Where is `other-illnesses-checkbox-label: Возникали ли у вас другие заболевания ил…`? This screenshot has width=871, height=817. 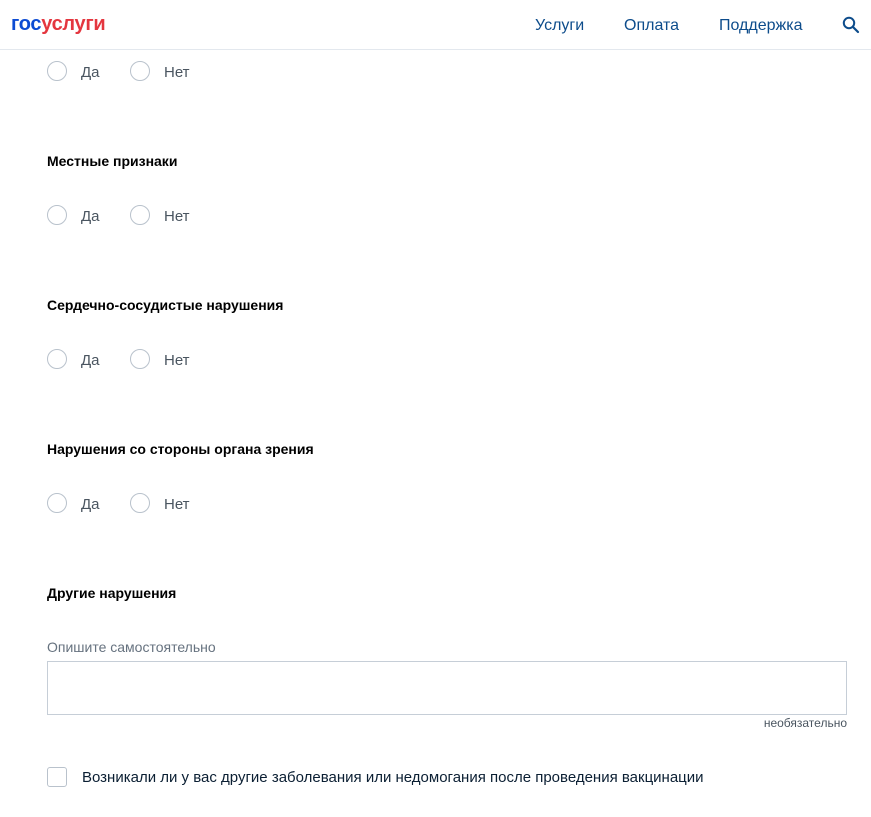
other-illnesses-checkbox-label: Возникали ли у вас другие заболевания ил… is located at coordinates (393, 778).